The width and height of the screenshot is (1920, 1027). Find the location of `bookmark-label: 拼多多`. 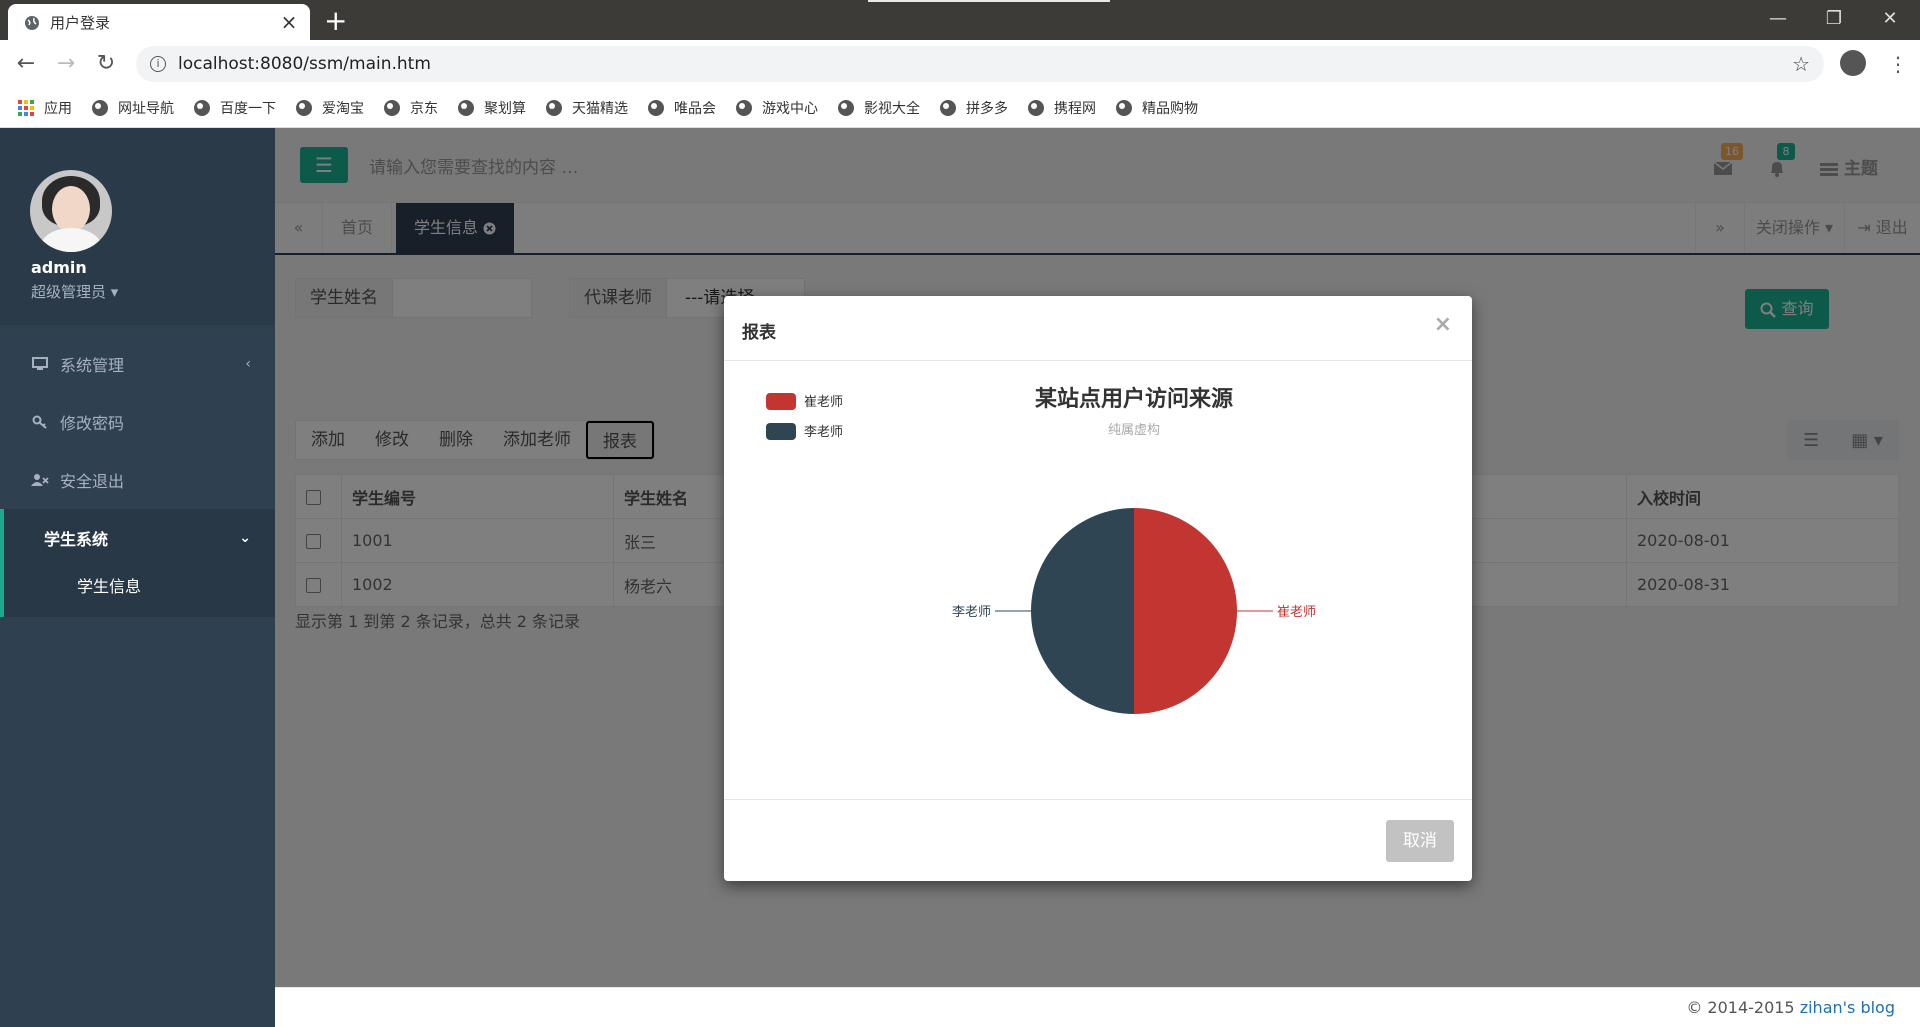

bookmark-label: 拼多多 is located at coordinates (987, 108).